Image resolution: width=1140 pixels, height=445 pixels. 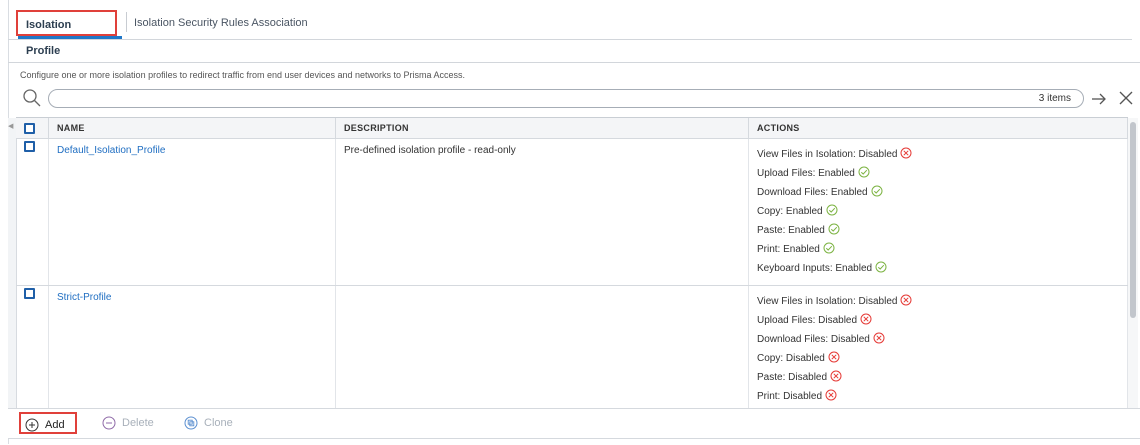 What do you see at coordinates (938, 249) in the screenshot?
I see `action-item: Print: Enabled` at bounding box center [938, 249].